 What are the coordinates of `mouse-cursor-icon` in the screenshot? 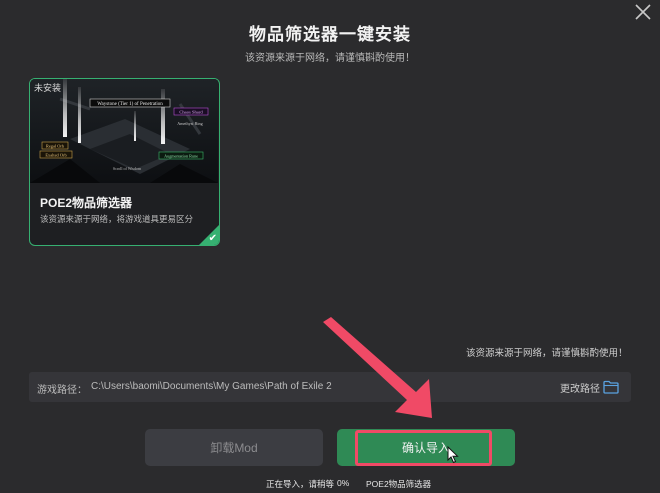 It's located at (453, 455).